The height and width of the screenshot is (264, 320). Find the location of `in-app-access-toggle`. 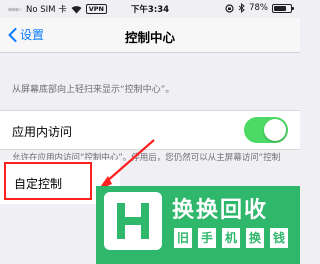

in-app-access-toggle is located at coordinates (266, 130).